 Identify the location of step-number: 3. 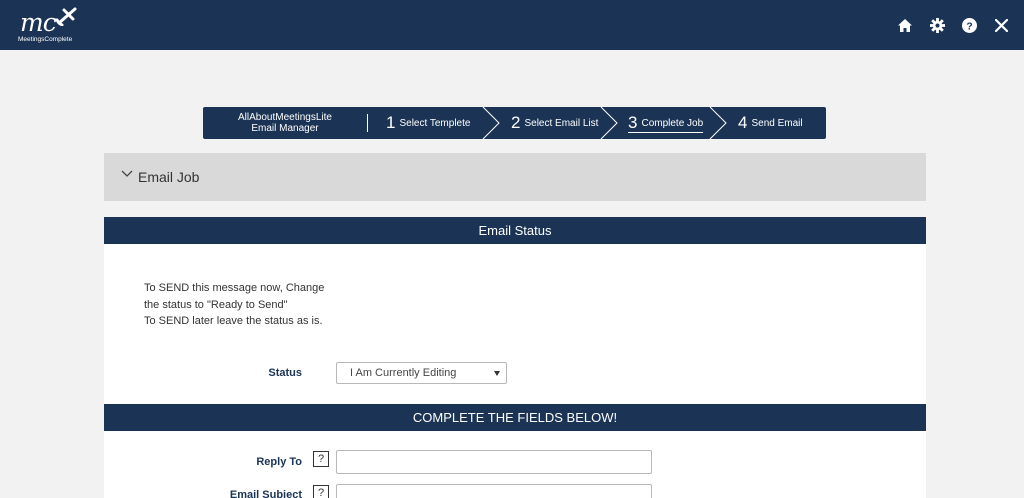
(633, 122).